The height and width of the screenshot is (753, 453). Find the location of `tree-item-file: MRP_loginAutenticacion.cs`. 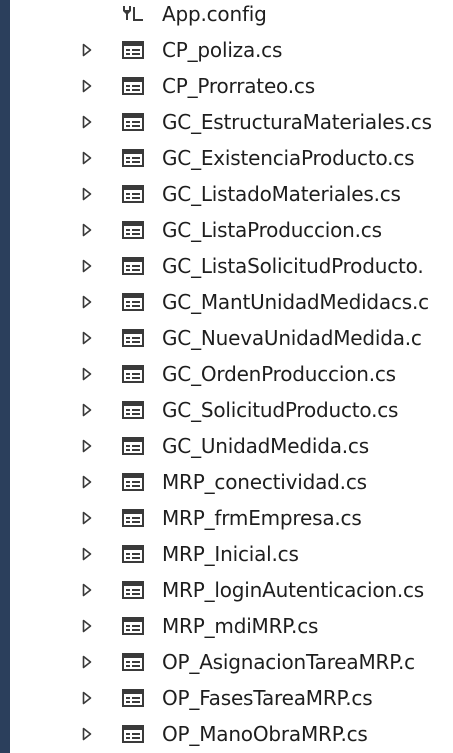

tree-item-file: MRP_loginAutenticacion.cs is located at coordinates (226, 590).